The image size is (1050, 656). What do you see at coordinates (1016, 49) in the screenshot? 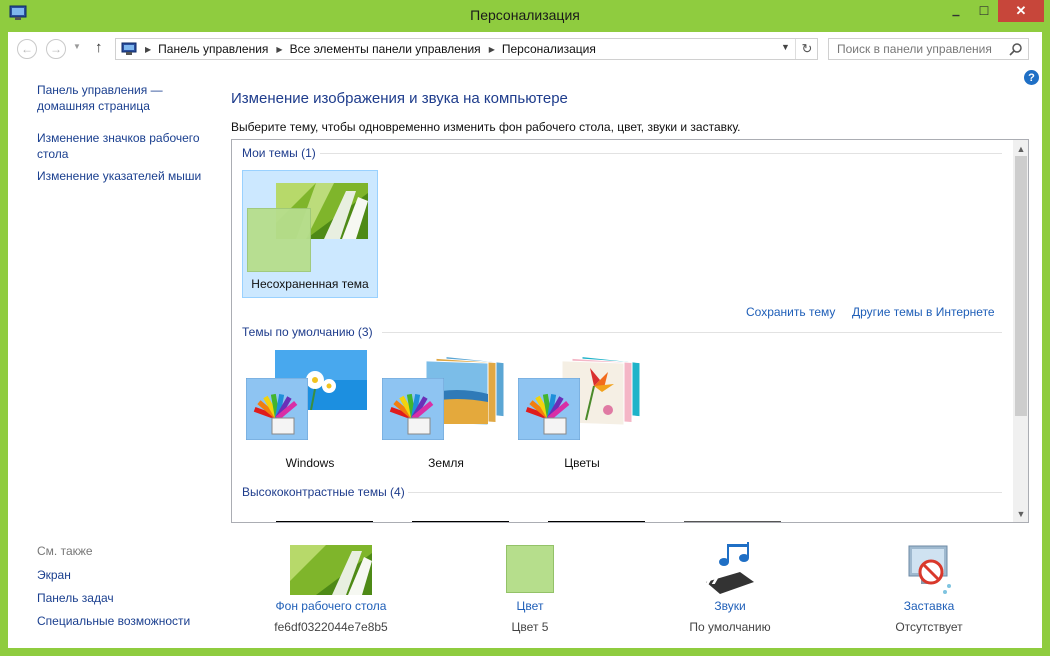
I see `search-icon` at bounding box center [1016, 49].